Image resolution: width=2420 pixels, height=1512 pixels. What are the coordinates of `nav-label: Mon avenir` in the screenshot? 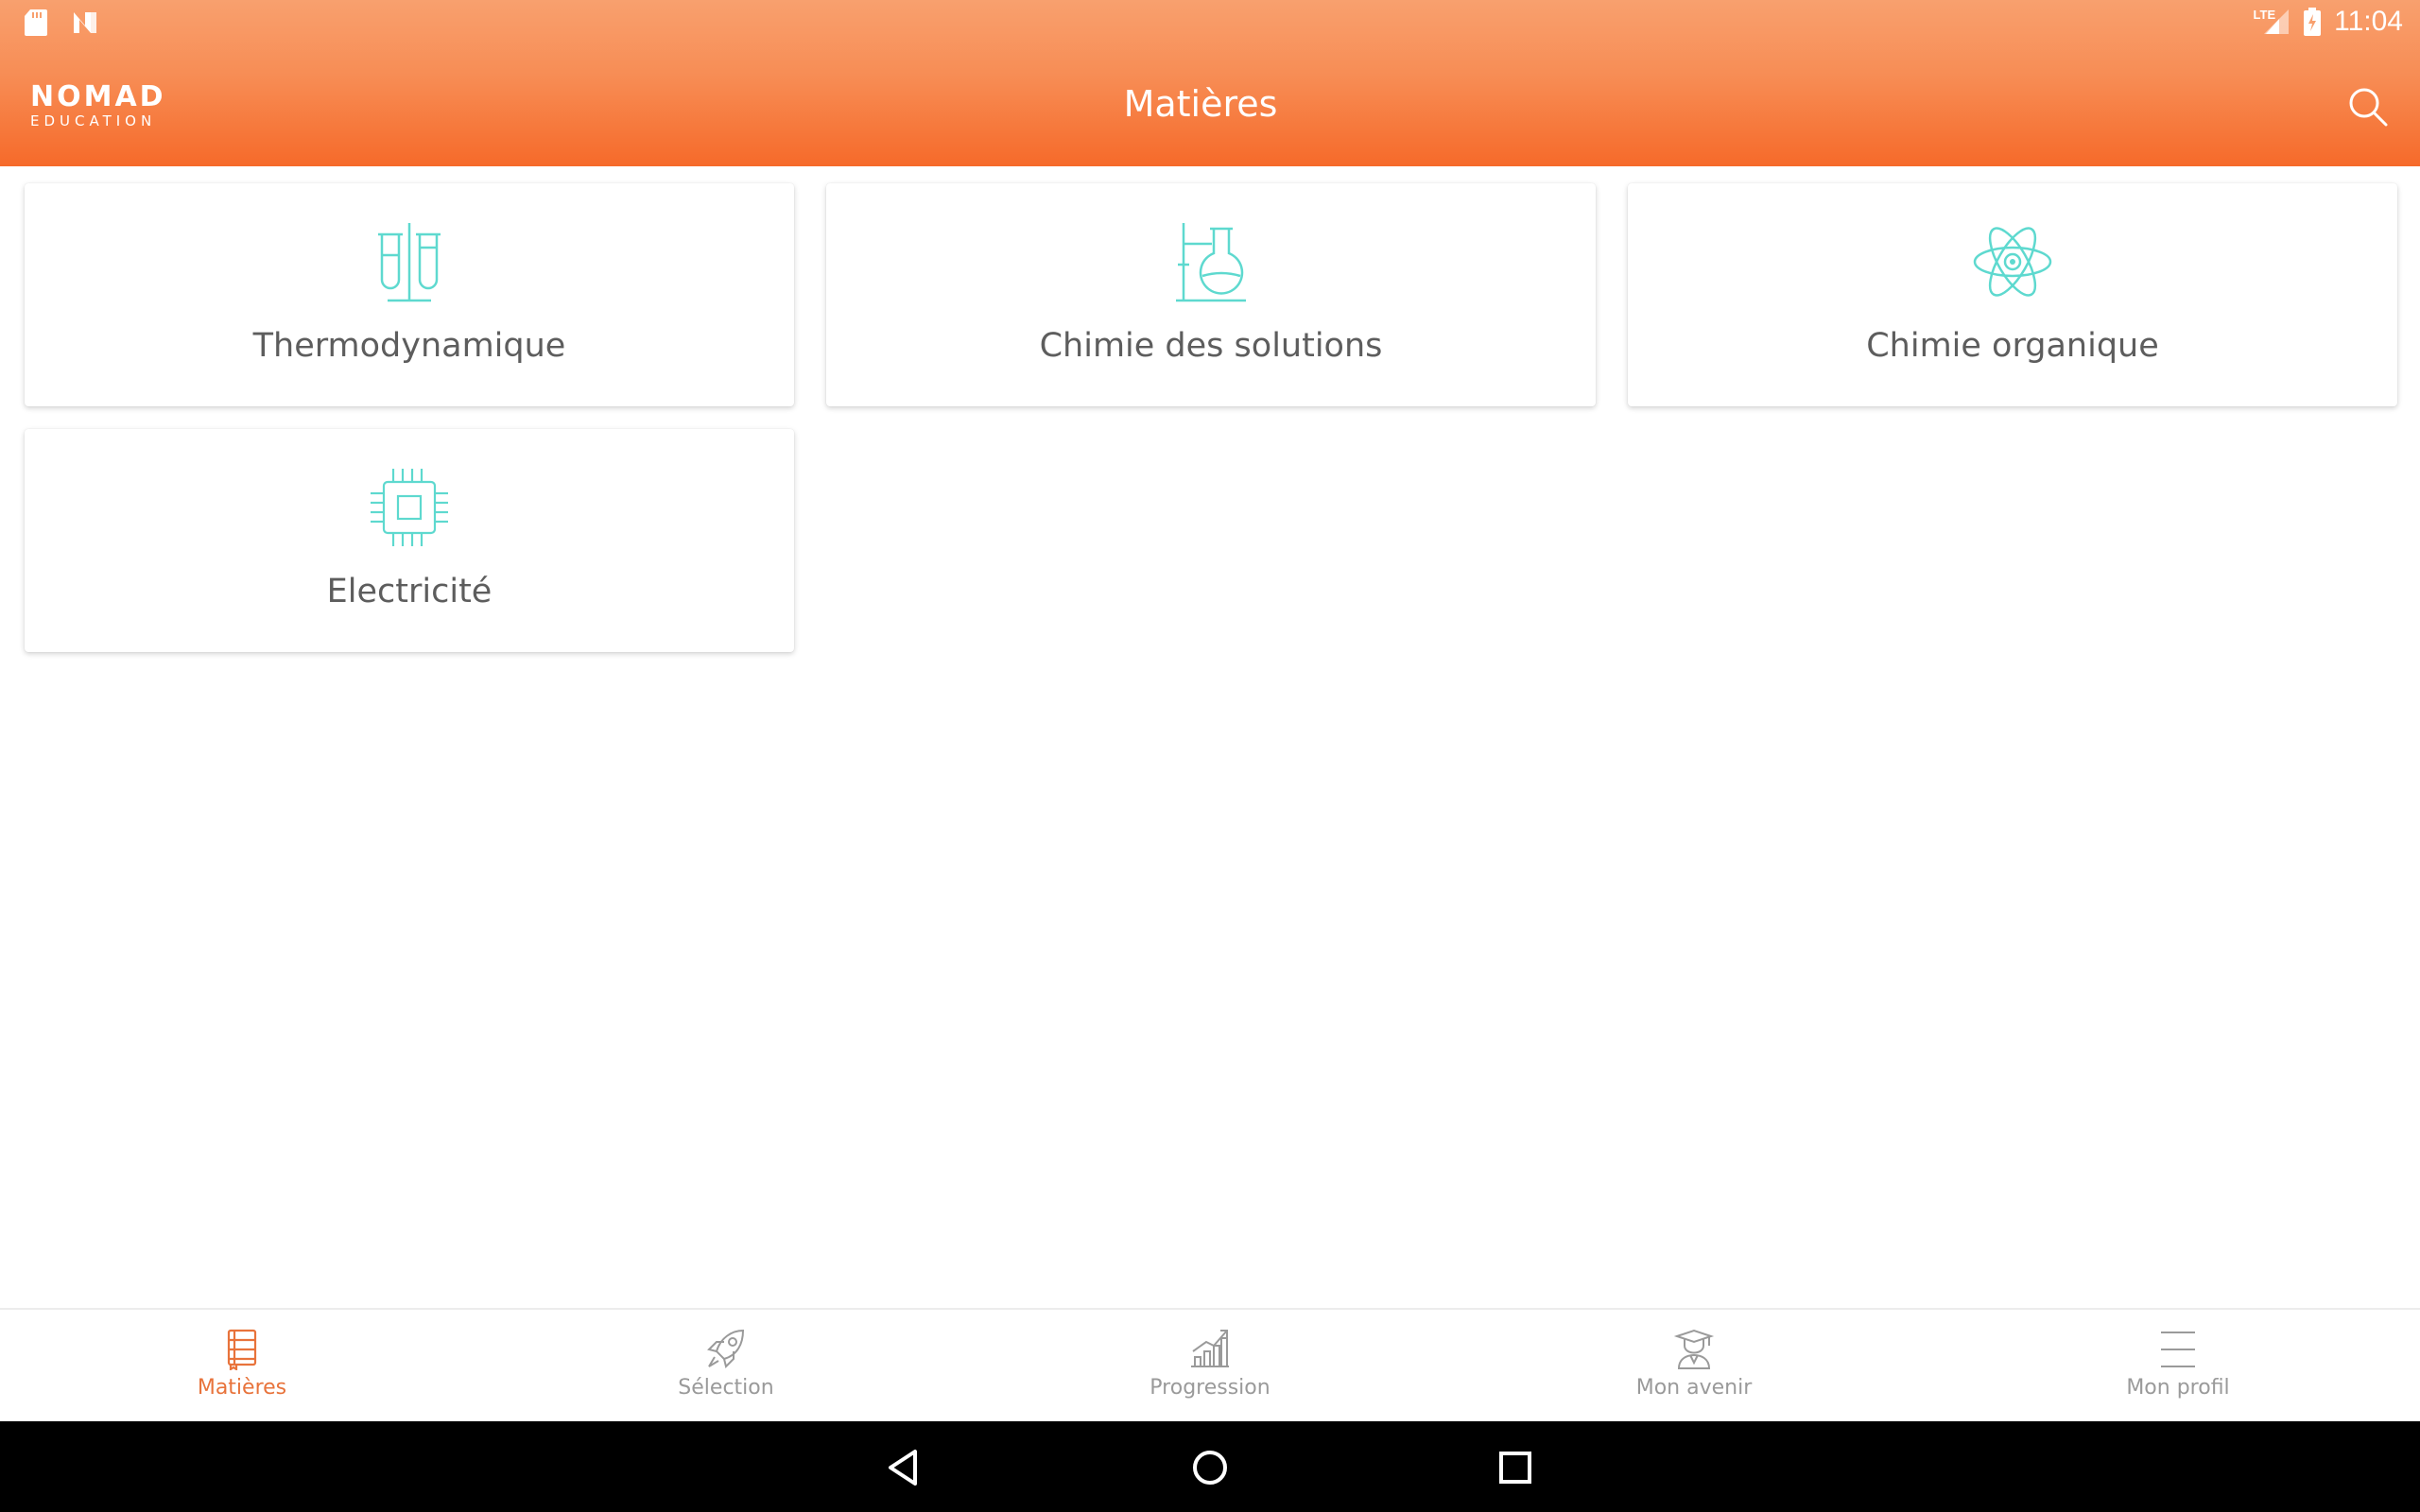 It's located at (1694, 1388).